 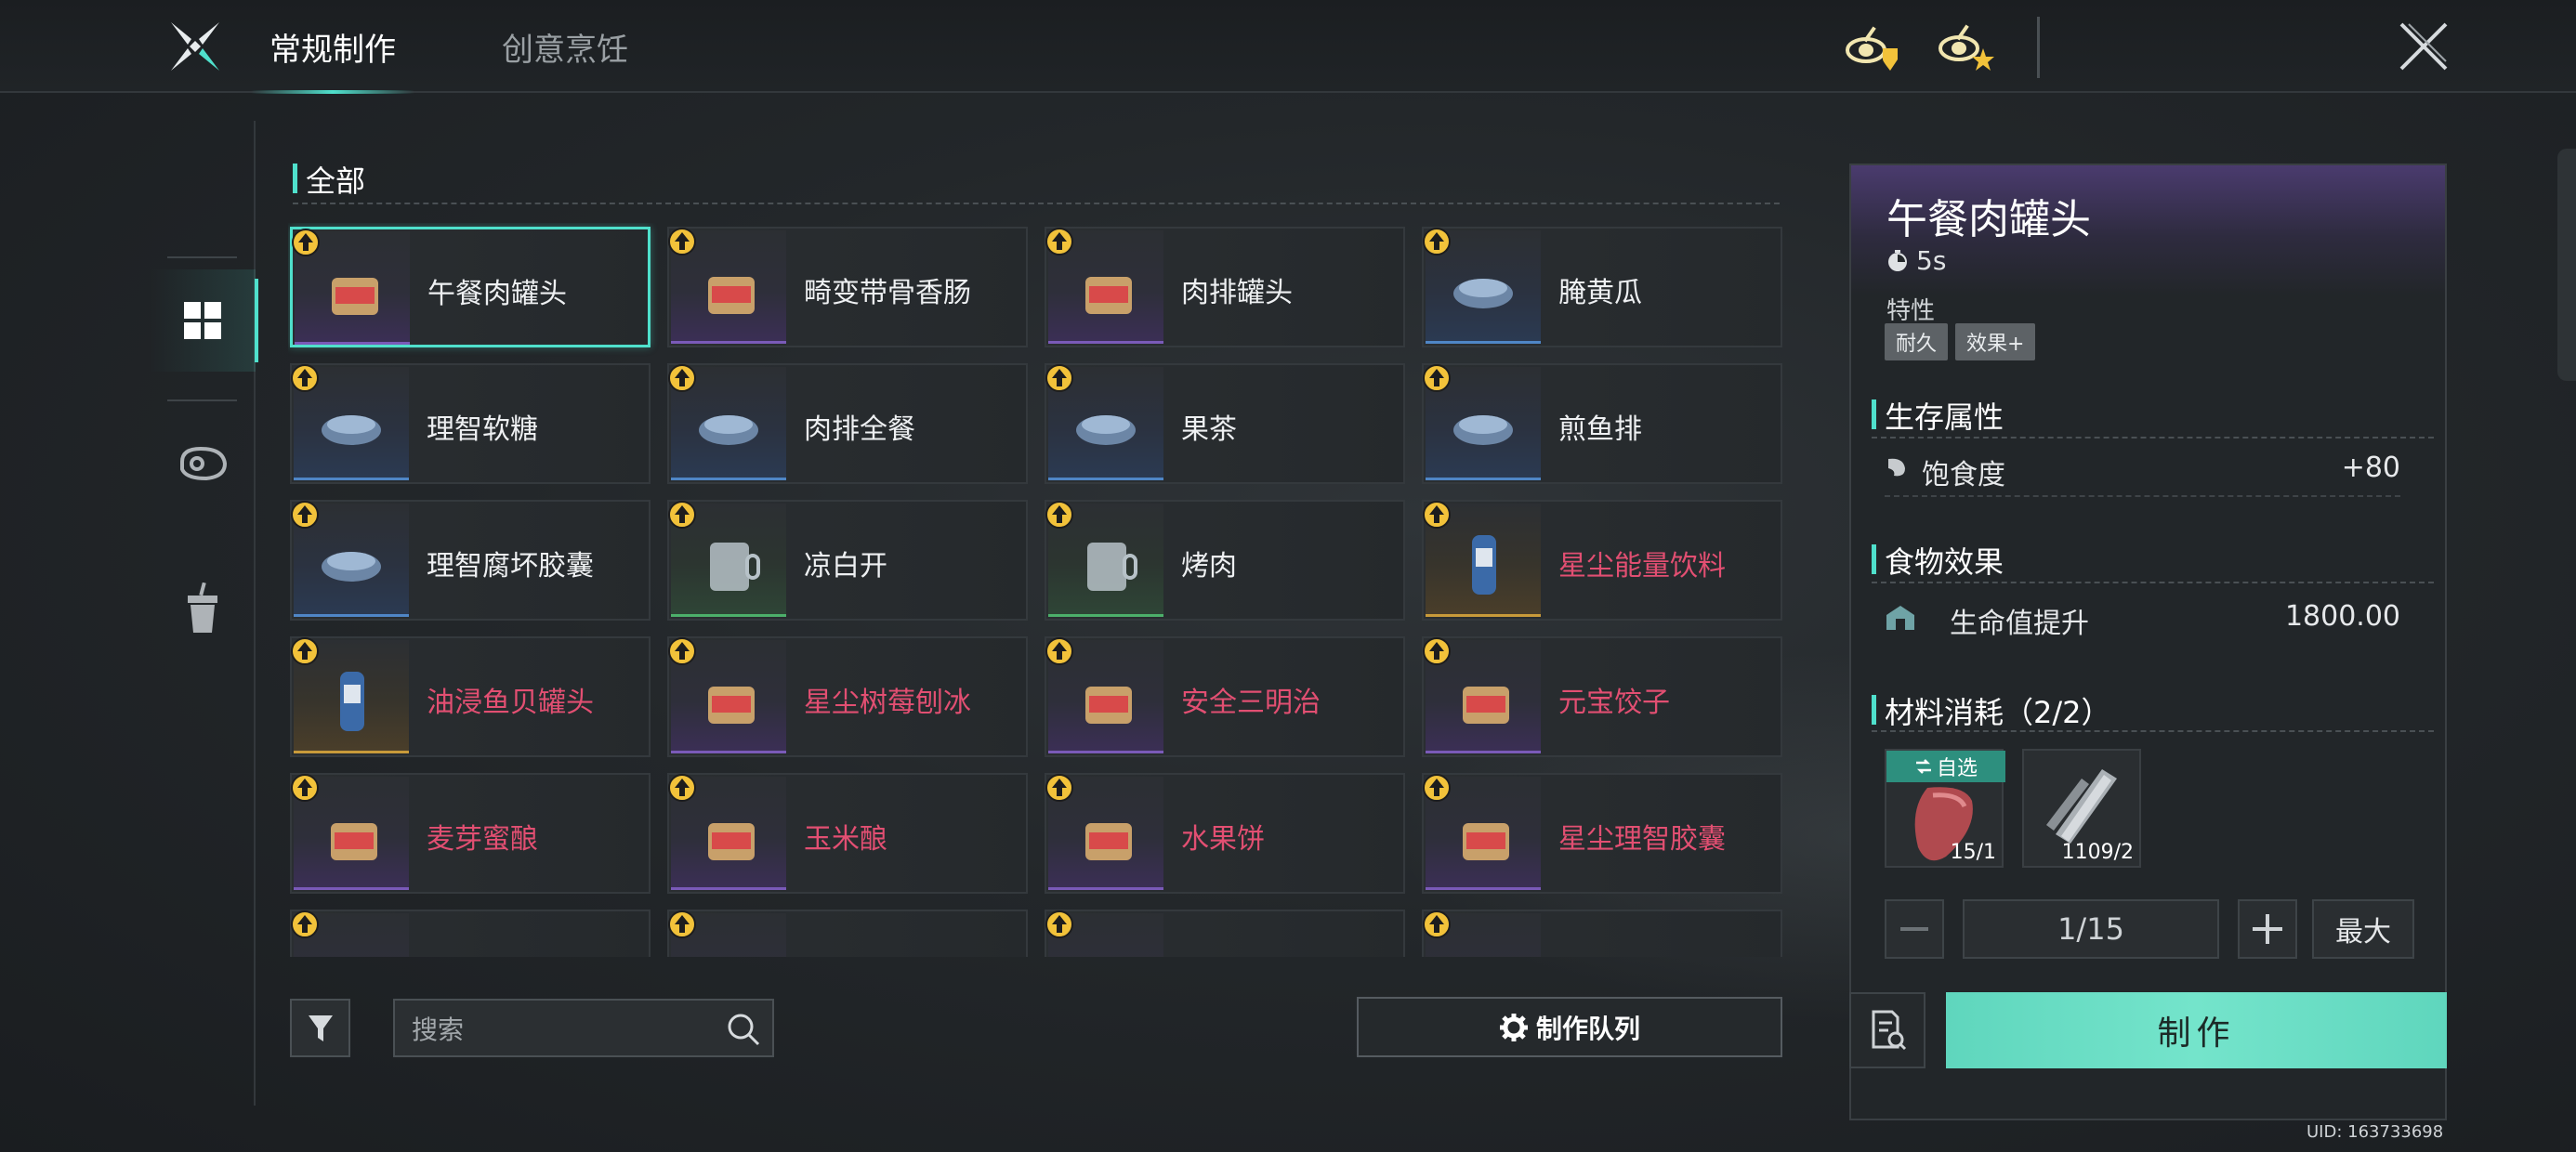 What do you see at coordinates (1931, 260) in the screenshot?
I see `craft-time-value: 5s` at bounding box center [1931, 260].